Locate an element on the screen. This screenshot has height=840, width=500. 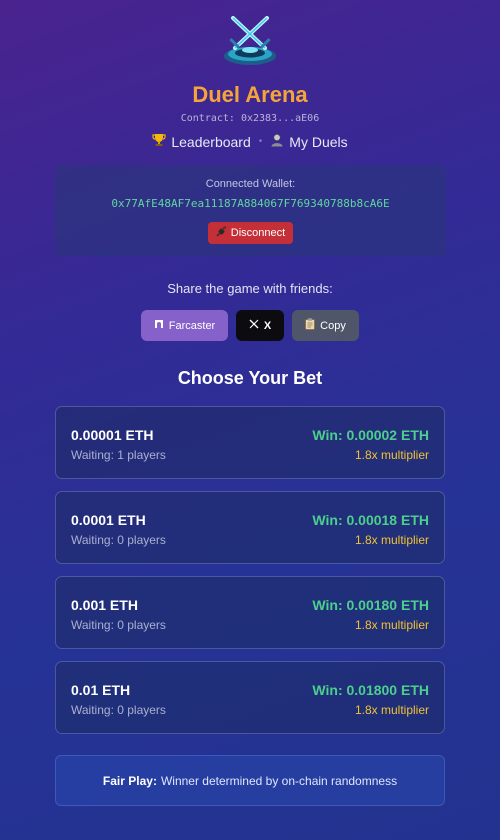
user-icon is located at coordinates (277, 141).